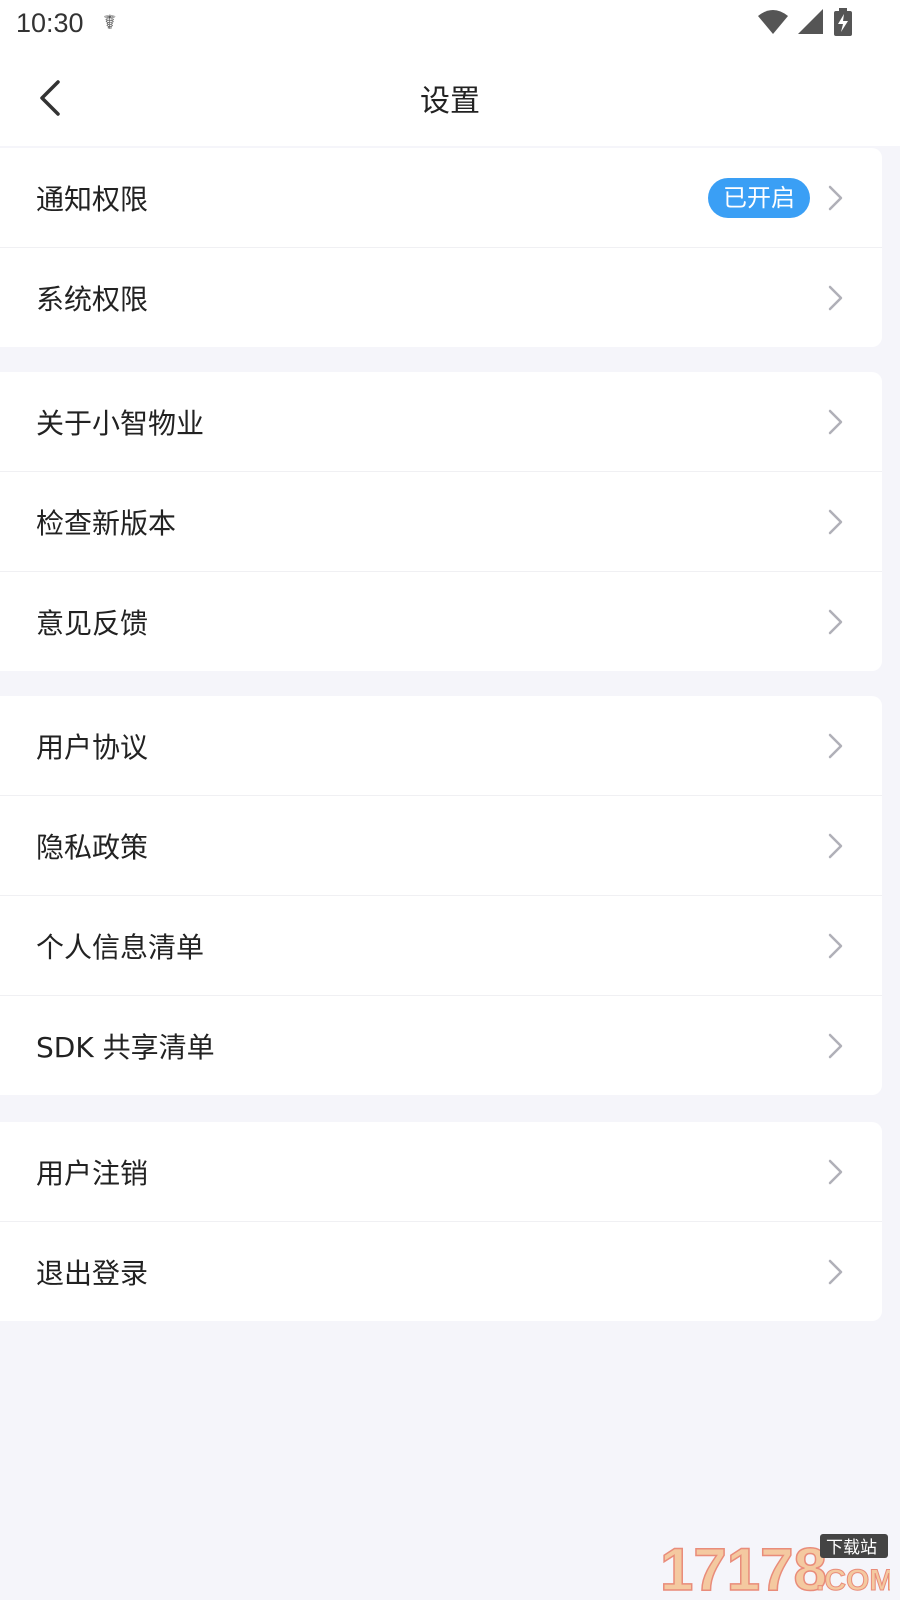 The height and width of the screenshot is (1600, 900). Describe the element at coordinates (92, 747) in the screenshot. I see `settings-item-label: 用户协议` at that location.